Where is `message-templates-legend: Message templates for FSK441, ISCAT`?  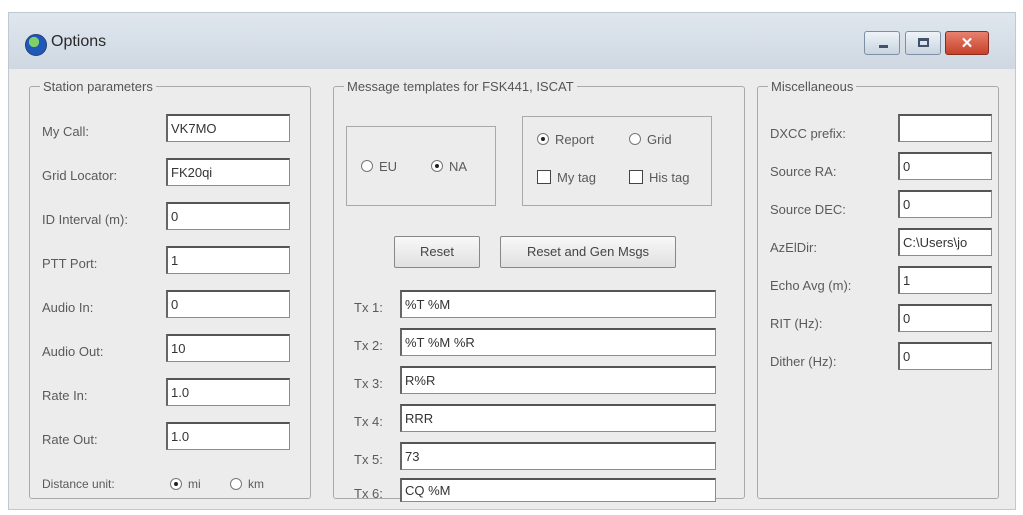
message-templates-legend: Message templates for FSK441, ISCAT is located at coordinates (460, 86).